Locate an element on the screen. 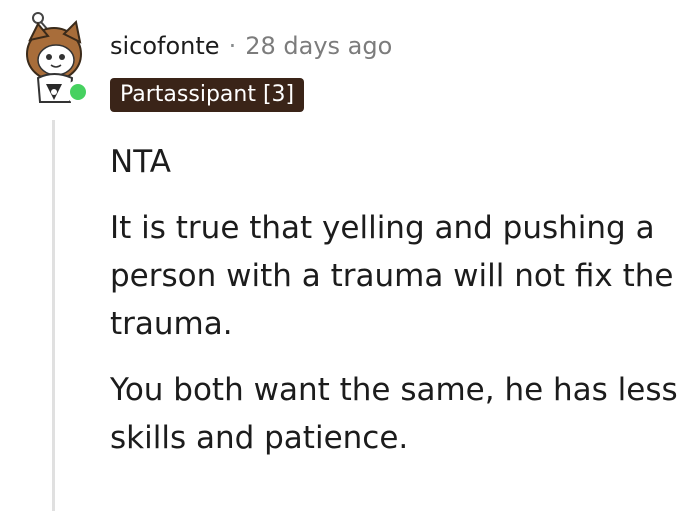 The width and height of the screenshot is (700, 511). online-status-dot is located at coordinates (78, 92).